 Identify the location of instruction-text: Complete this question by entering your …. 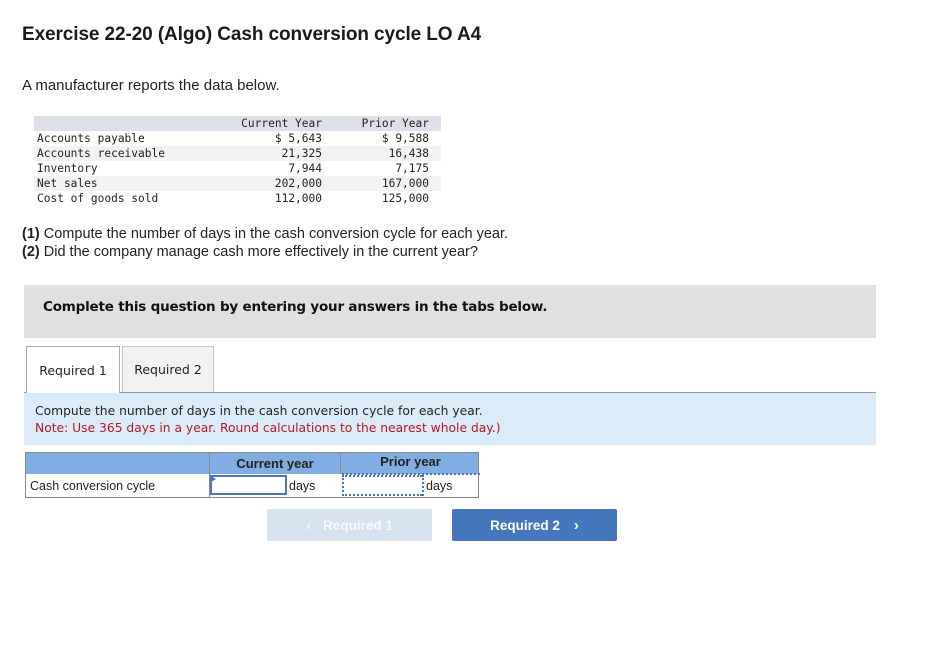
(295, 307).